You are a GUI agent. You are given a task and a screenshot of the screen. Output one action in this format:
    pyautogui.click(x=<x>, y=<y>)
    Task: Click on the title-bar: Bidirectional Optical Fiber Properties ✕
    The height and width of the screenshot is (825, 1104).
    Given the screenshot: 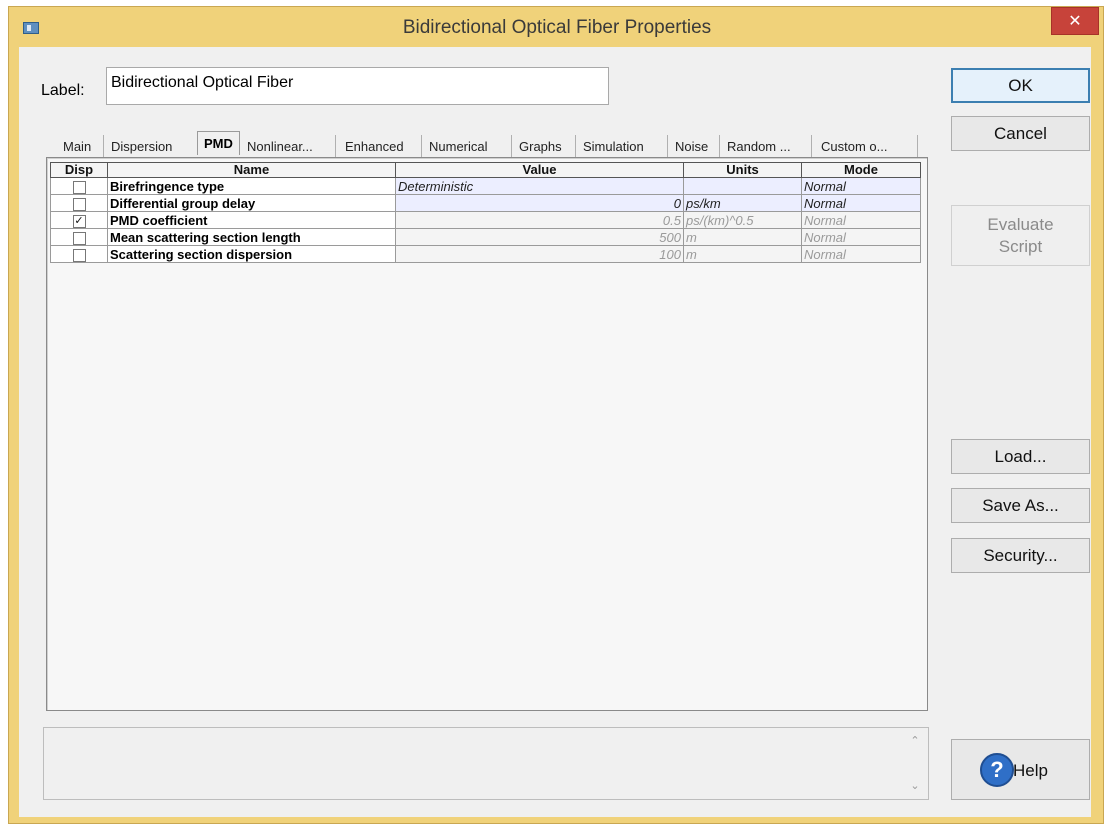 What is the action you would take?
    pyautogui.click(x=556, y=27)
    